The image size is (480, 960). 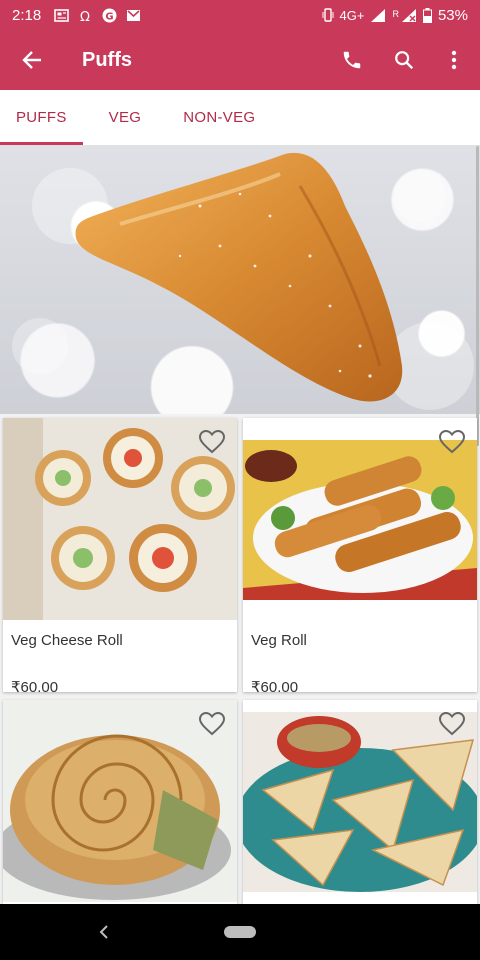 I want to click on category-tabs: PUFFS VEG NON-VEG, so click(x=240, y=118).